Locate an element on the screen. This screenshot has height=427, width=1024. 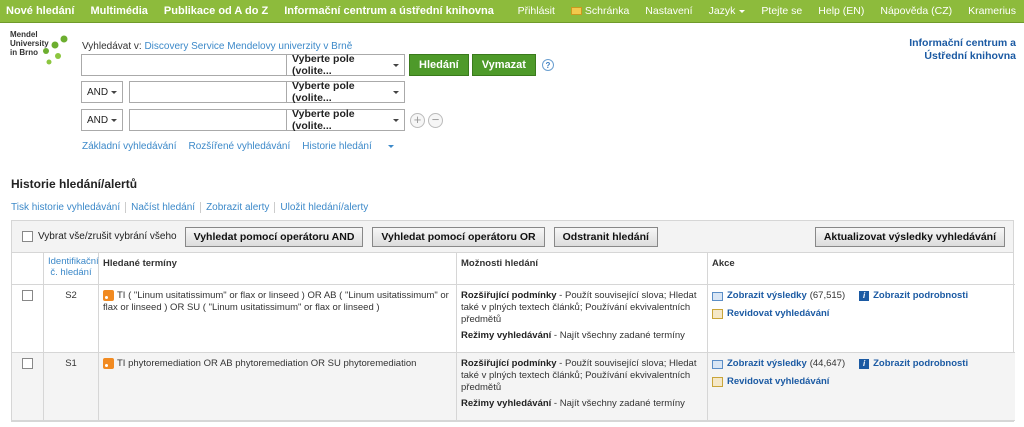
header-search-terms: Hledané termíny is located at coordinates (278, 269).